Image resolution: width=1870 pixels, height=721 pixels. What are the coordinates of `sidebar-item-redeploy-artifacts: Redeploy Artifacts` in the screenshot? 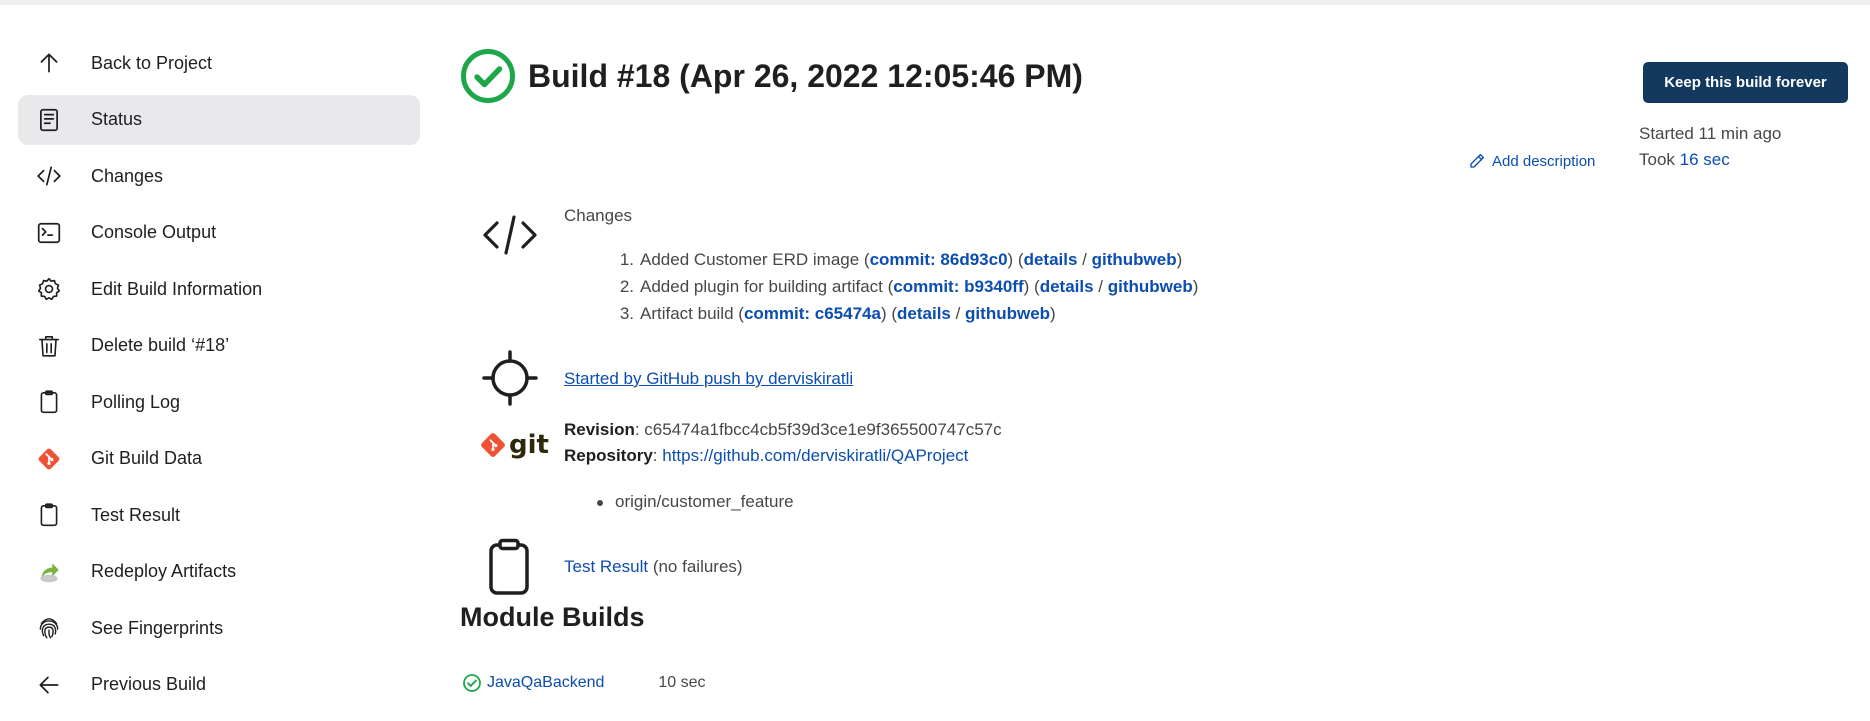 It's located at (219, 572).